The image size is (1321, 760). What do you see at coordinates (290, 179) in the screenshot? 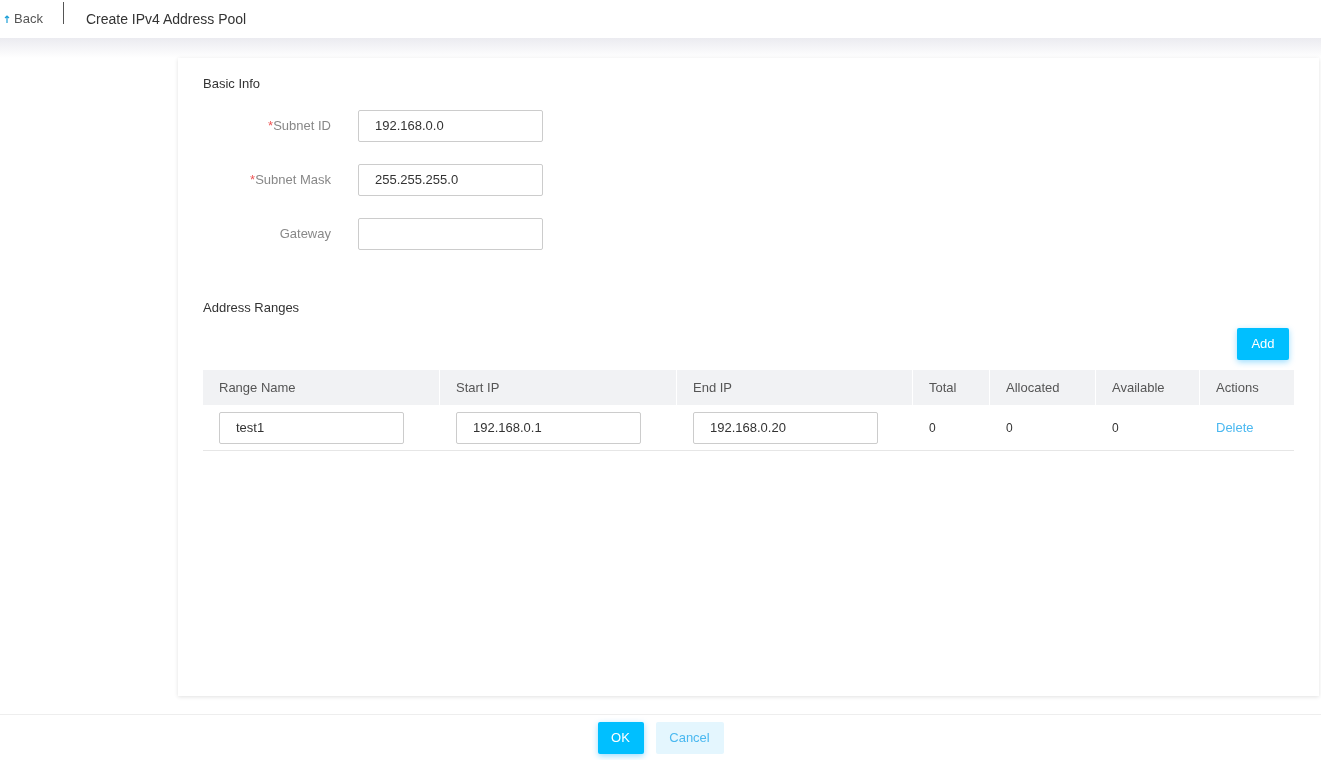
I see `field-label: *Subnet Mask` at bounding box center [290, 179].